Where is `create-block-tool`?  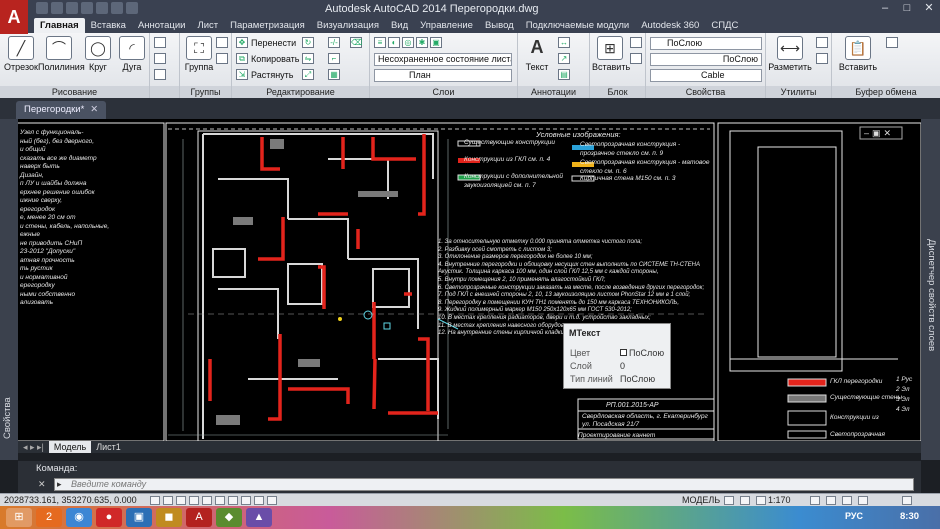
create-block-tool is located at coordinates (636, 42).